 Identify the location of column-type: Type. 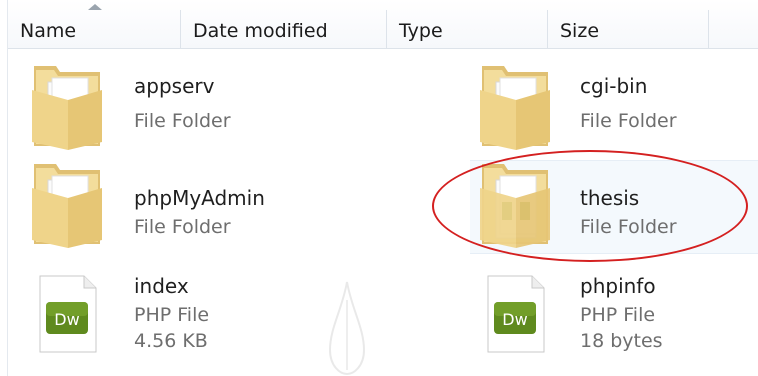
(467, 24).